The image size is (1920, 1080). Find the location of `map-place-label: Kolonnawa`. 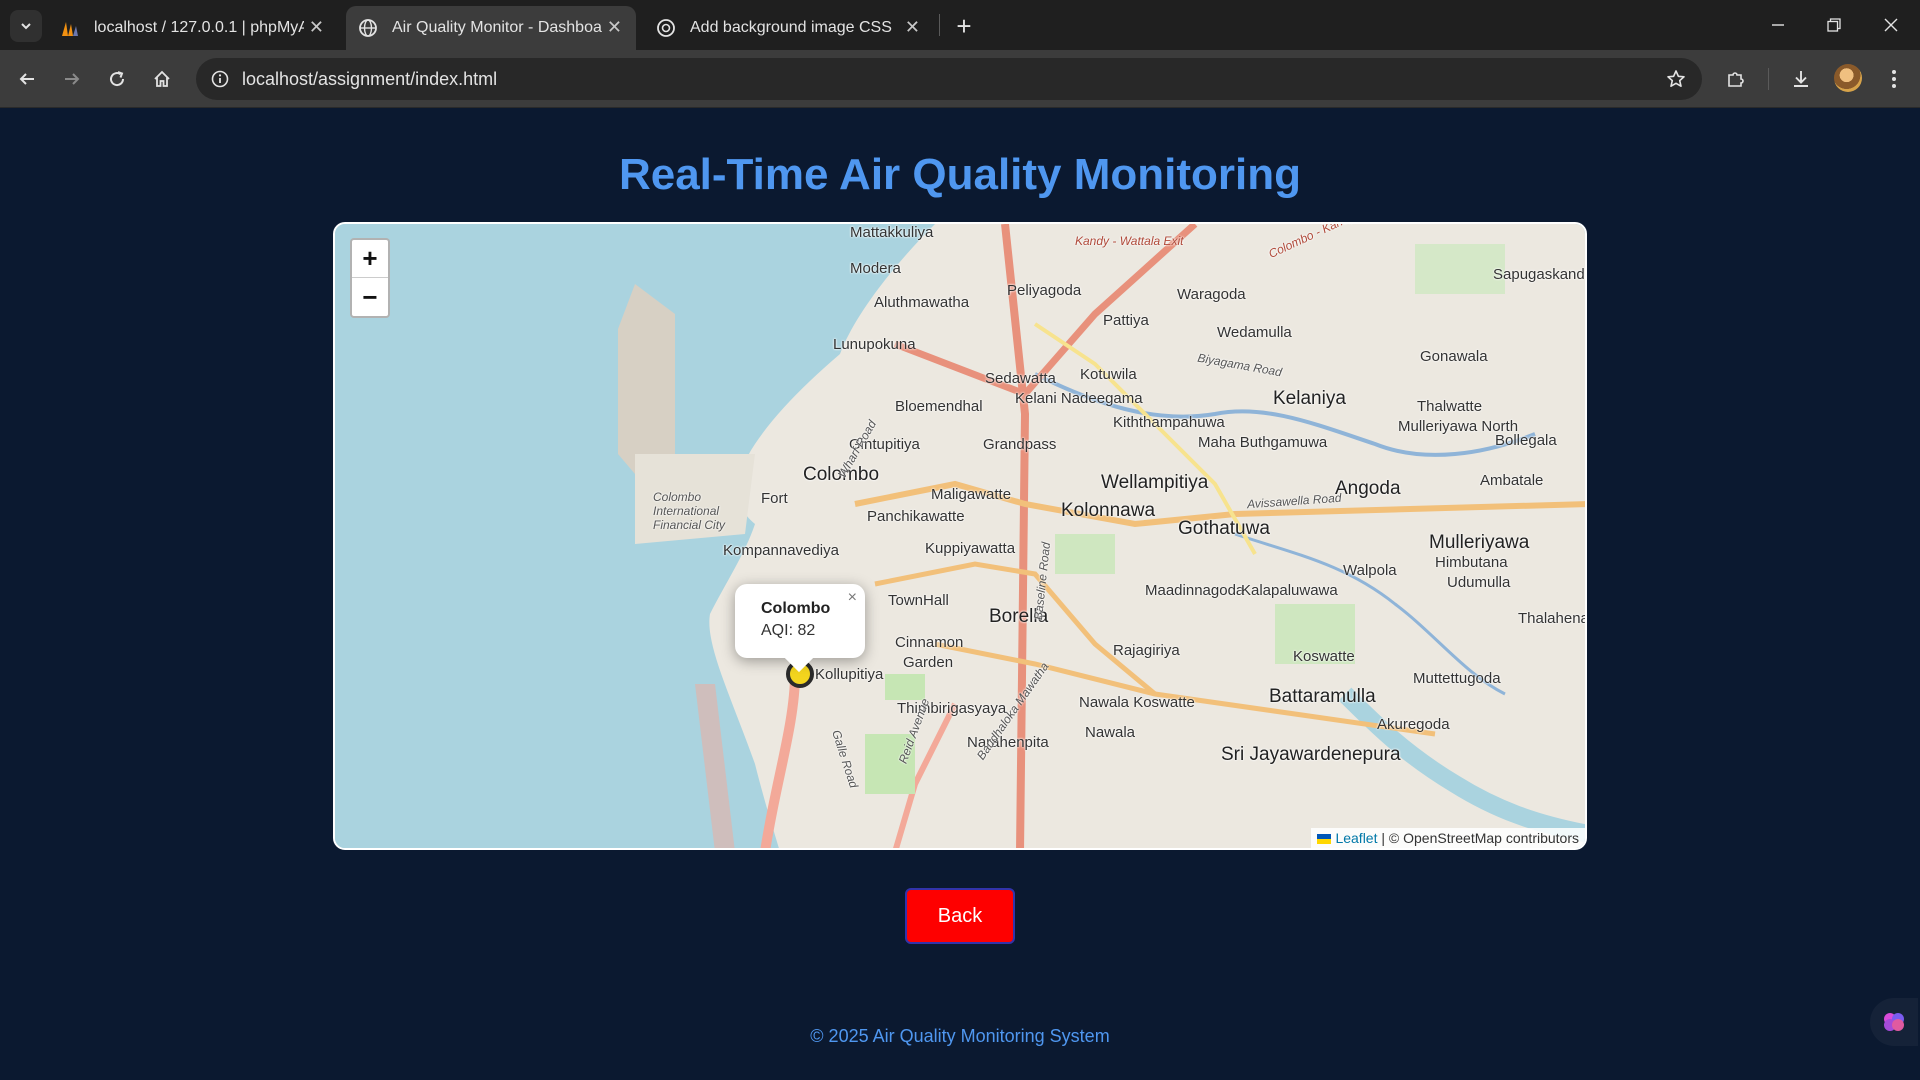

map-place-label: Kolonnawa is located at coordinates (1108, 510).